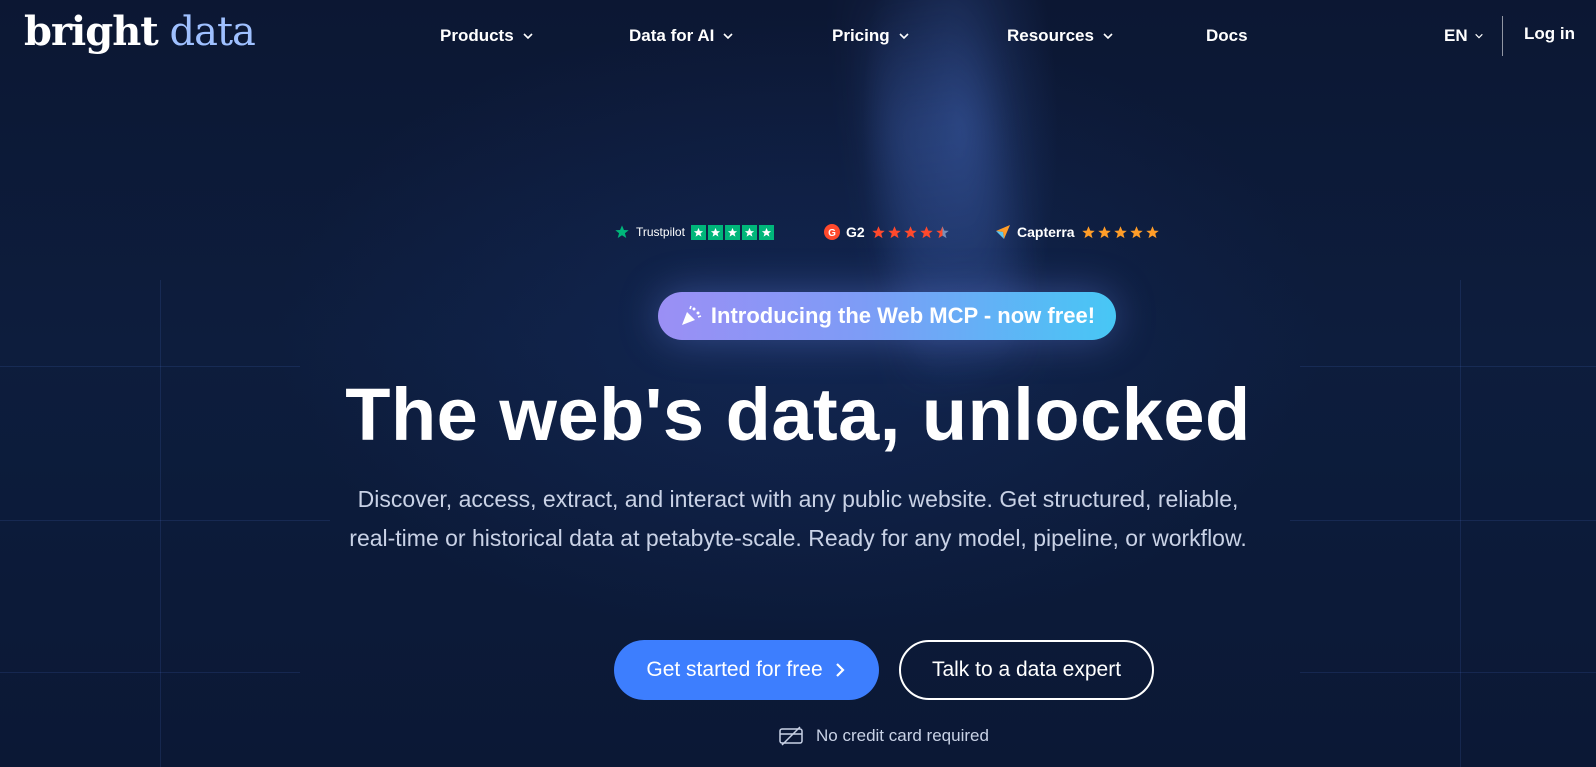 This screenshot has height=767, width=1596. Describe the element at coordinates (798, 232) in the screenshot. I see `ratings-bar: Trustpilot G G2 Capterra` at that location.